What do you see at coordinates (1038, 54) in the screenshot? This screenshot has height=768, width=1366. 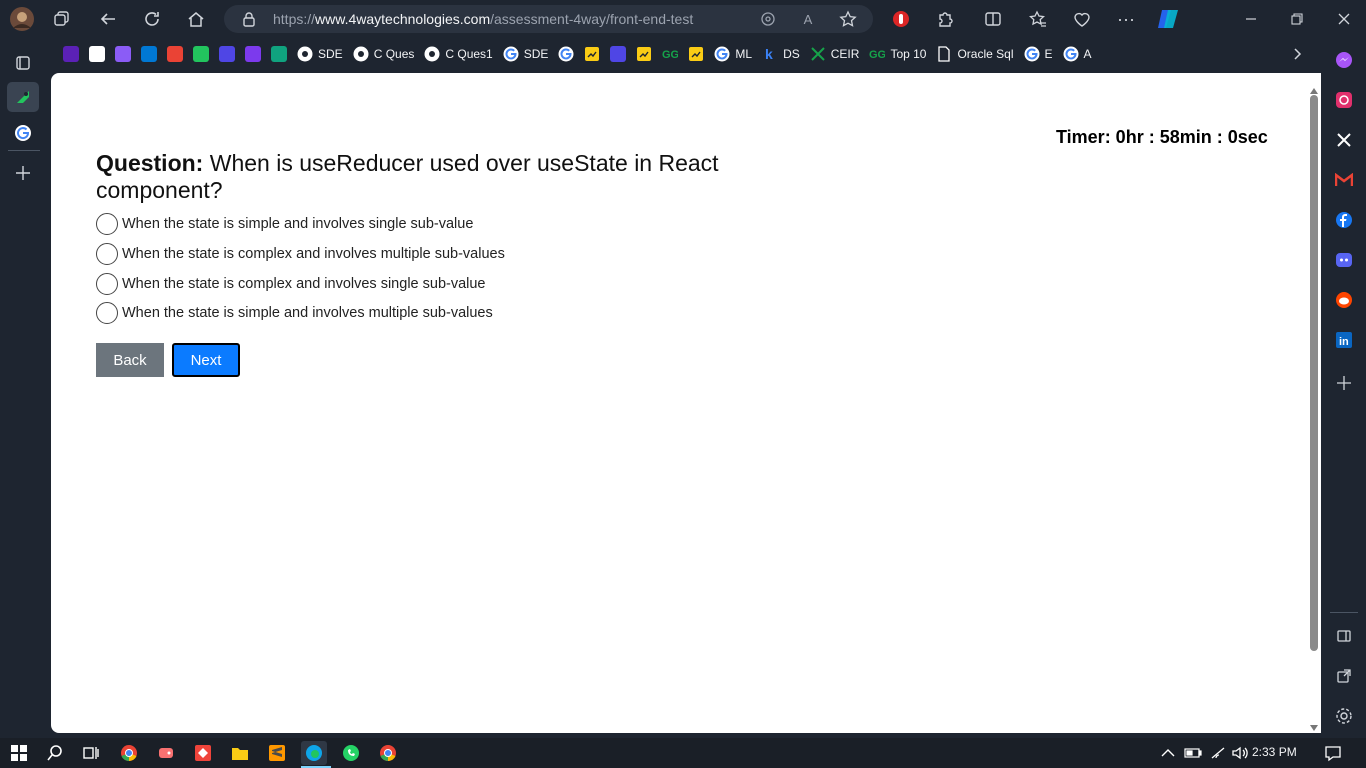 I see `bookmark-item: E` at bounding box center [1038, 54].